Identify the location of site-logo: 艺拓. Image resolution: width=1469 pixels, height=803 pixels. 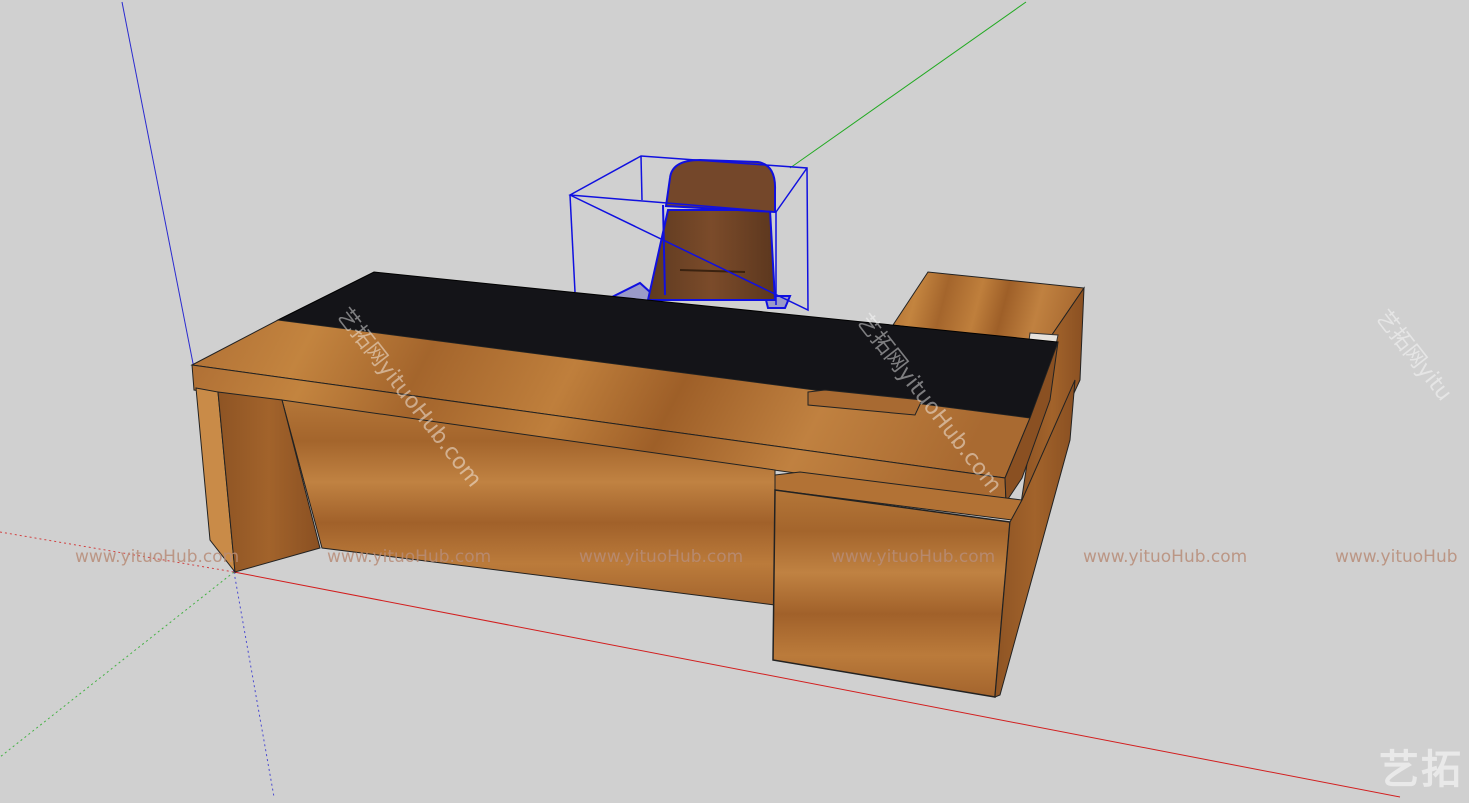
(1421, 770).